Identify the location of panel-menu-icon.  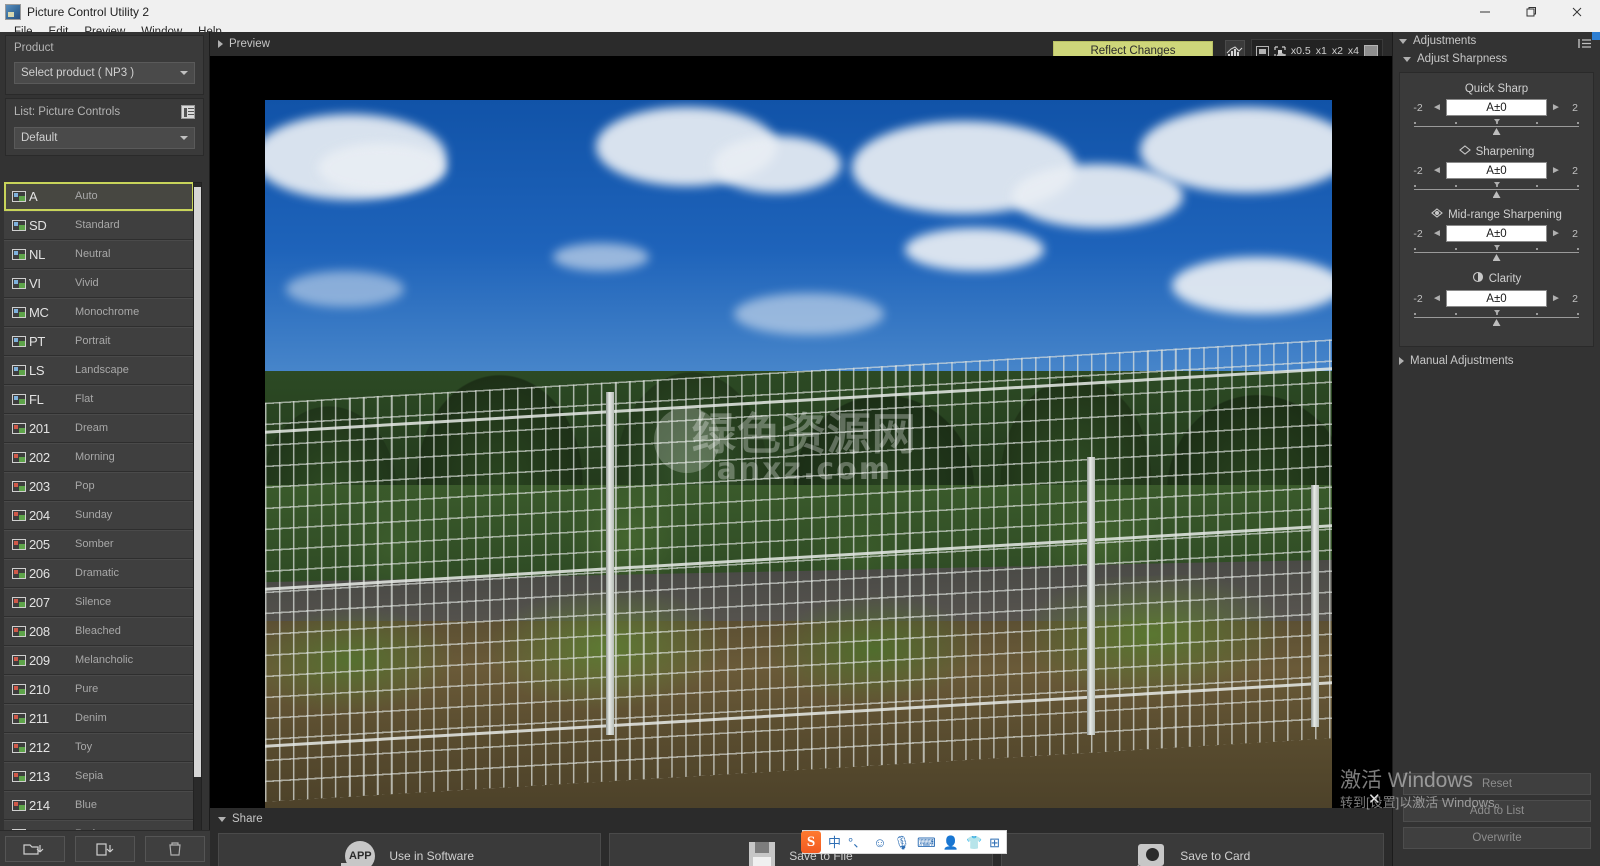
(1585, 42).